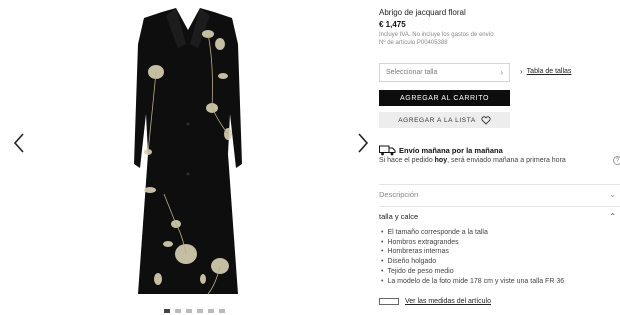 The height and width of the screenshot is (315, 620). I want to click on truck-icon, so click(387, 150).